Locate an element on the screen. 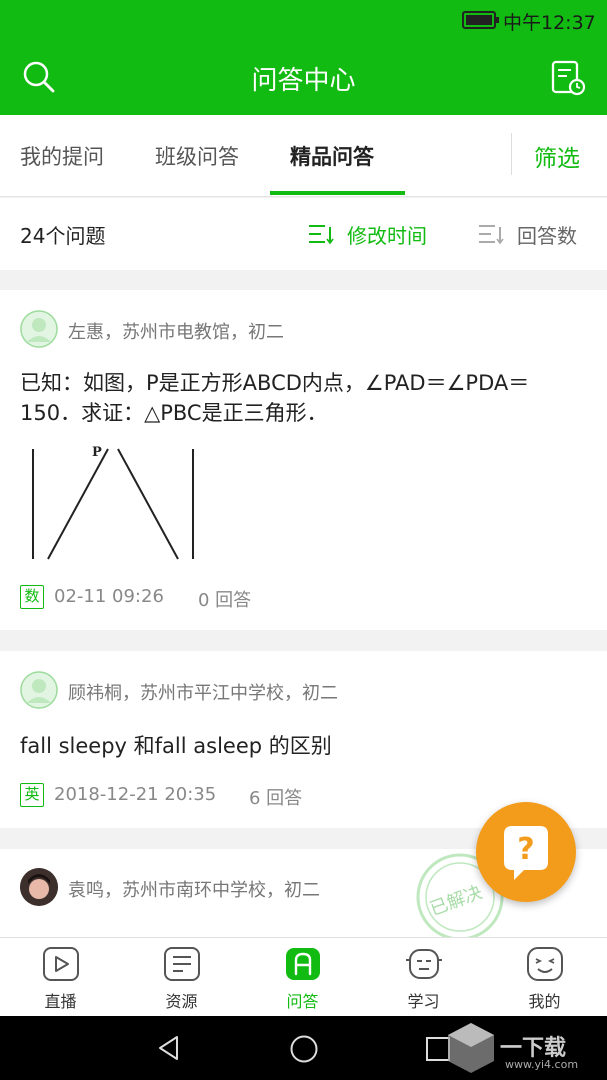 The height and width of the screenshot is (1080, 607). tab-bar: 我的提问 班级问答 精品问答 筛选 is located at coordinates (303, 156).